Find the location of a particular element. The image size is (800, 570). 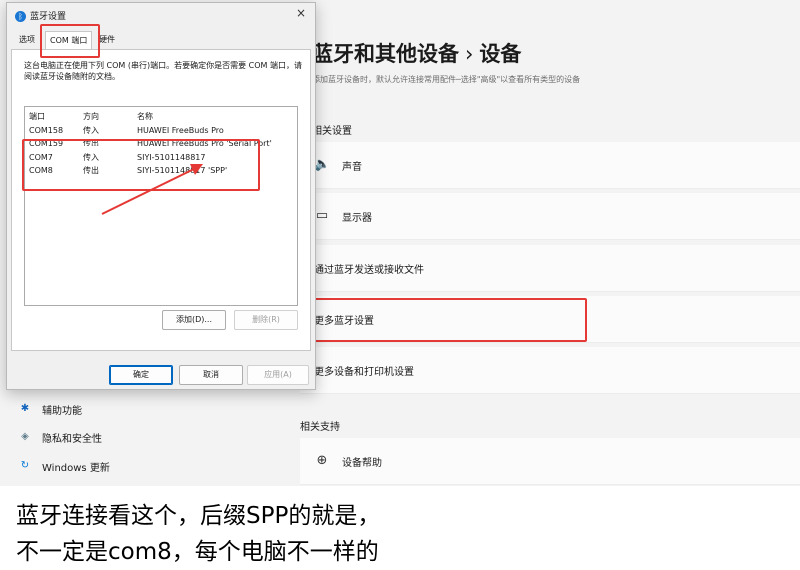

card-more-devices-printers: 更多设备和打印机设置 is located at coordinates (550, 370).